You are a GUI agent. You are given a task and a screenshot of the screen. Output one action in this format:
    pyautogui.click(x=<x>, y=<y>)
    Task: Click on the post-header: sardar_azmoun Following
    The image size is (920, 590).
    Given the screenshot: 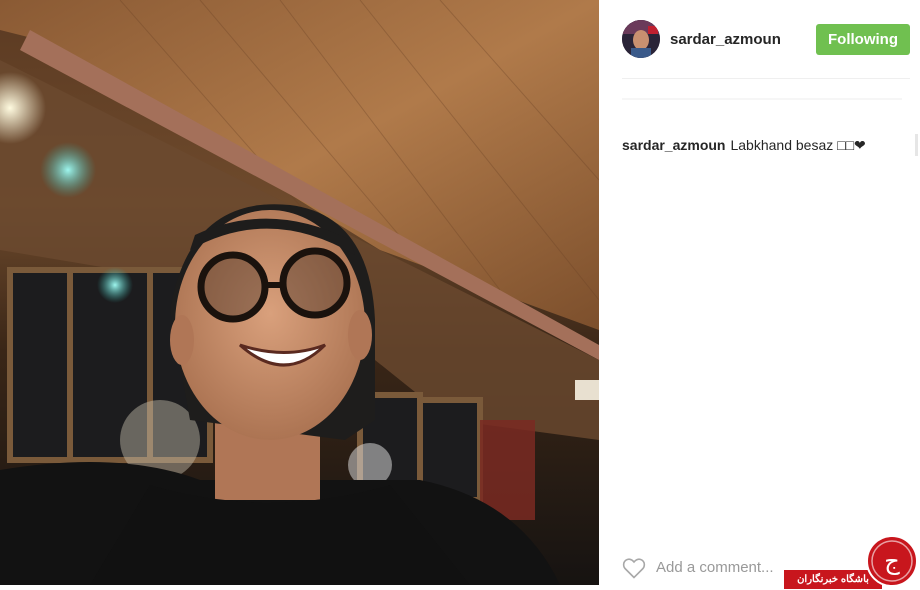 What is the action you would take?
    pyautogui.click(x=759, y=39)
    